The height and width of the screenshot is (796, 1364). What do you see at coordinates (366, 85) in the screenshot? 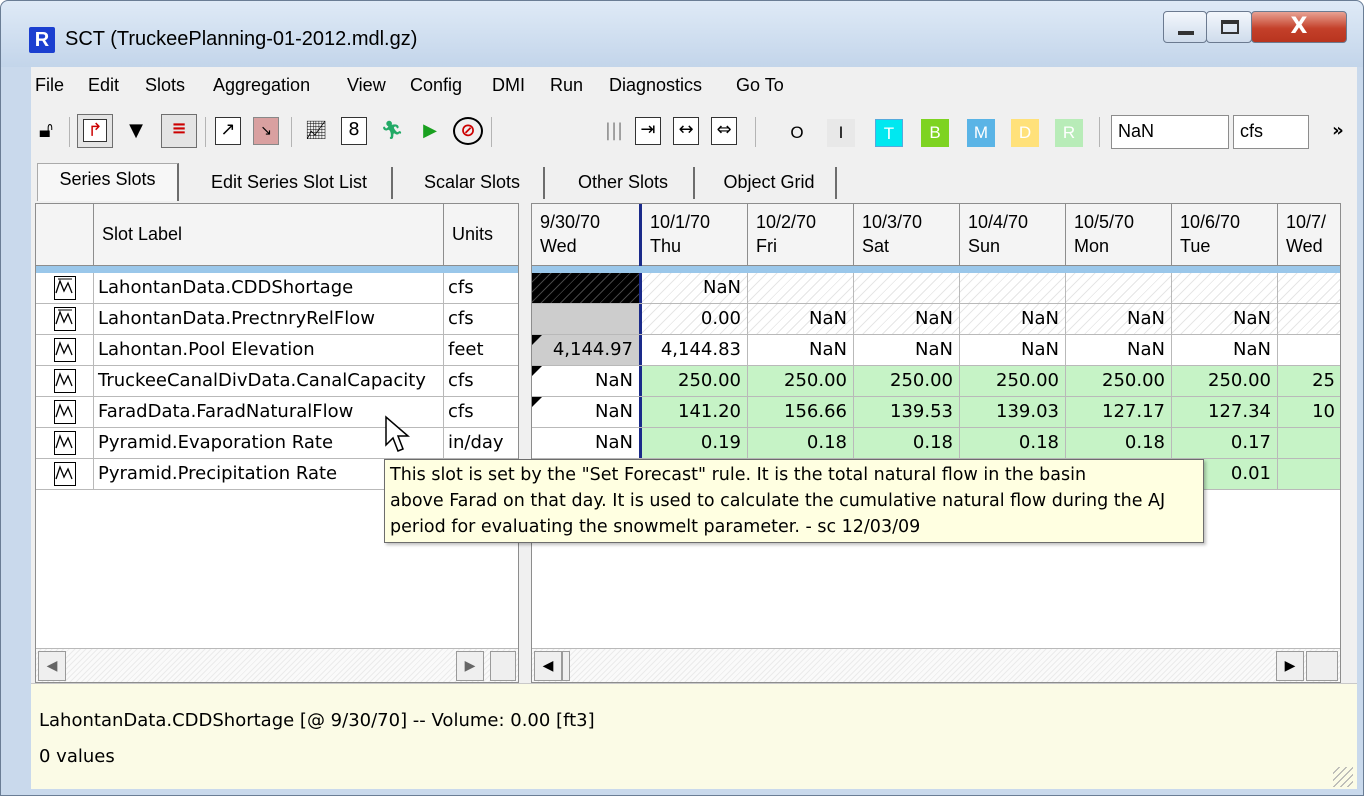
I see `menu-view: View` at bounding box center [366, 85].